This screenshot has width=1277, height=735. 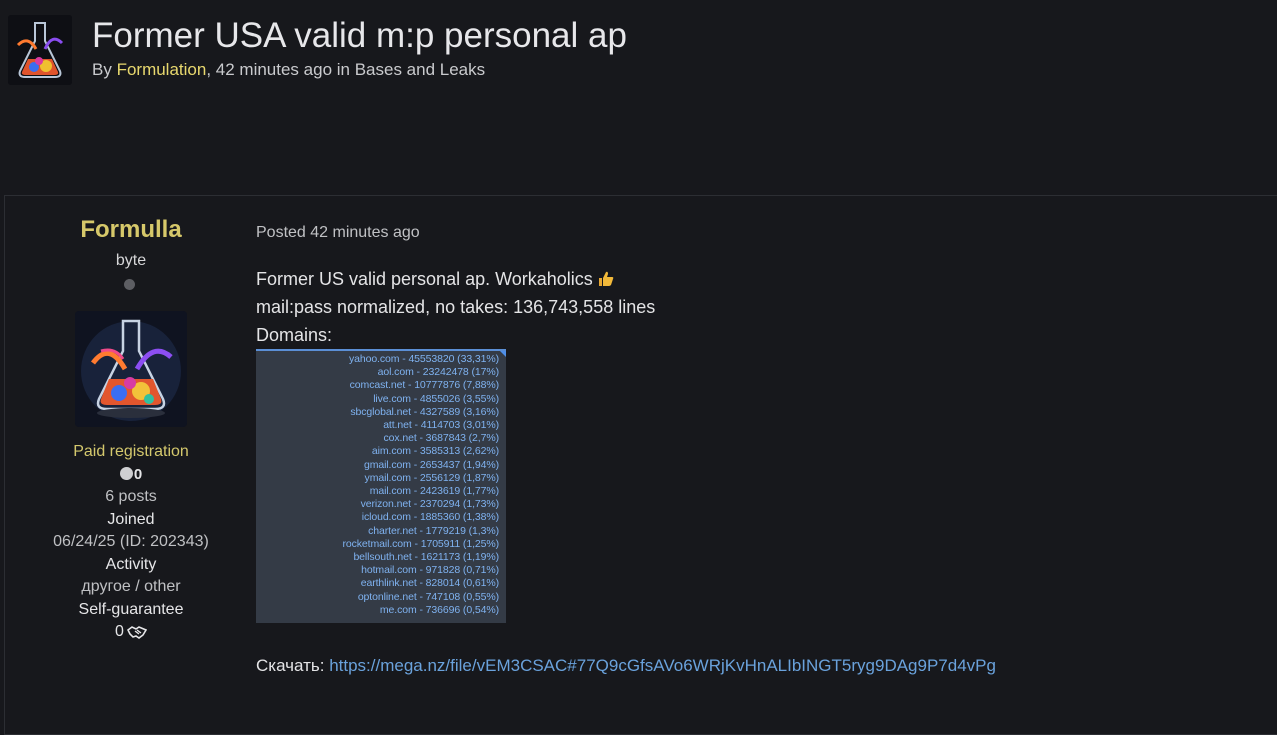 I want to click on domain-row: comcast.net - 10777876 (7,88%), so click(x=424, y=385).